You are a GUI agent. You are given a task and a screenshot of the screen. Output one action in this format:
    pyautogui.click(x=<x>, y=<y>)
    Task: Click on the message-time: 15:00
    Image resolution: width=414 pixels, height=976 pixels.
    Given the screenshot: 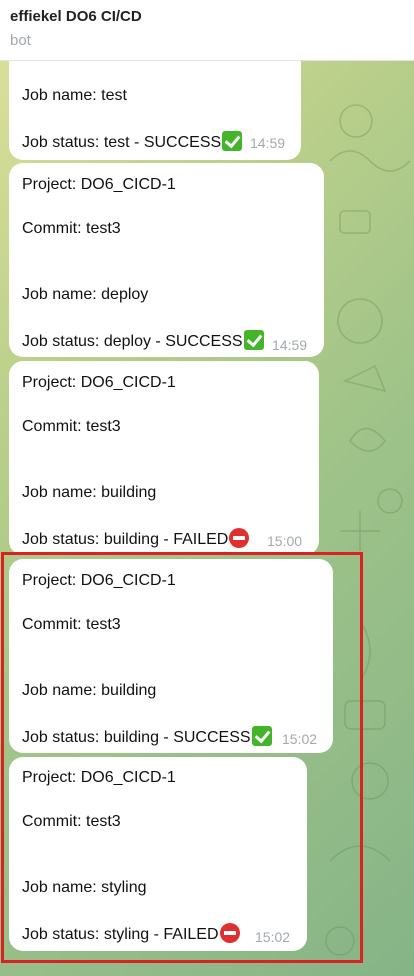 What is the action you would take?
    pyautogui.click(x=285, y=541)
    